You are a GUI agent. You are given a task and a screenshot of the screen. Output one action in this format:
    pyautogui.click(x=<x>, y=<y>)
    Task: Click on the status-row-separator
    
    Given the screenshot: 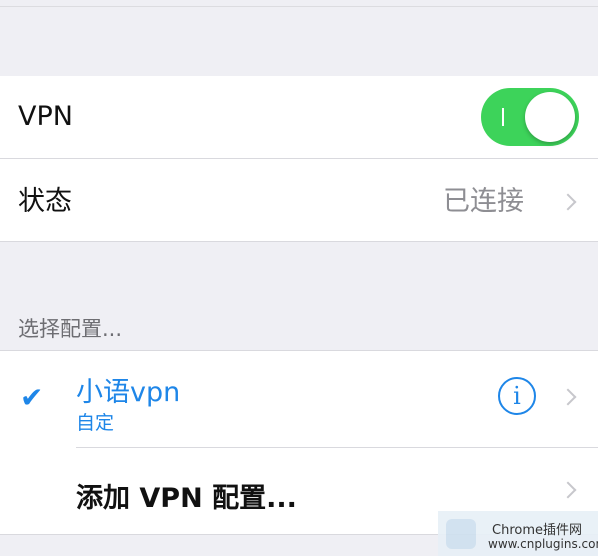 What is the action you would take?
    pyautogui.click(x=299, y=241)
    